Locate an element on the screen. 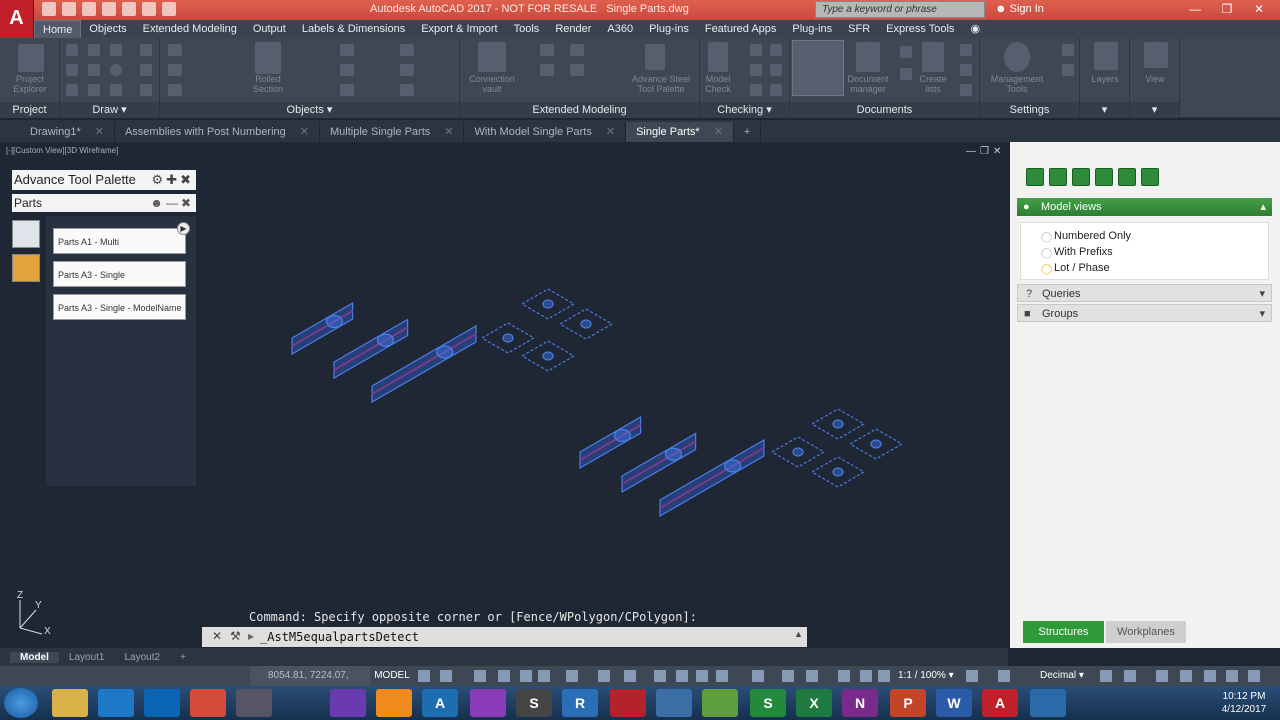  search-filter-icon is located at coordinates (756, 90).